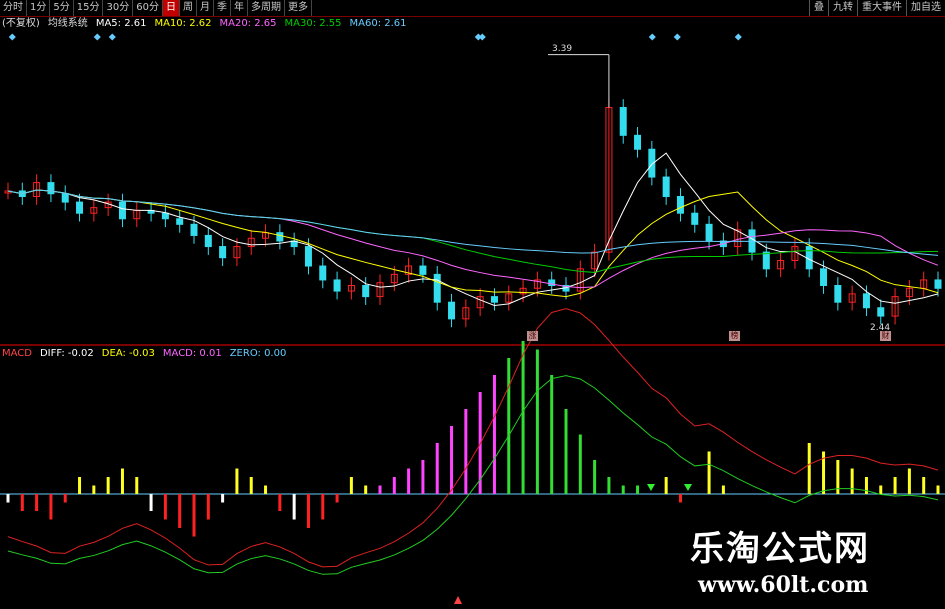 The image size is (945, 609). What do you see at coordinates (734, 336) in the screenshot?
I see `event-marker-2: 榜` at bounding box center [734, 336].